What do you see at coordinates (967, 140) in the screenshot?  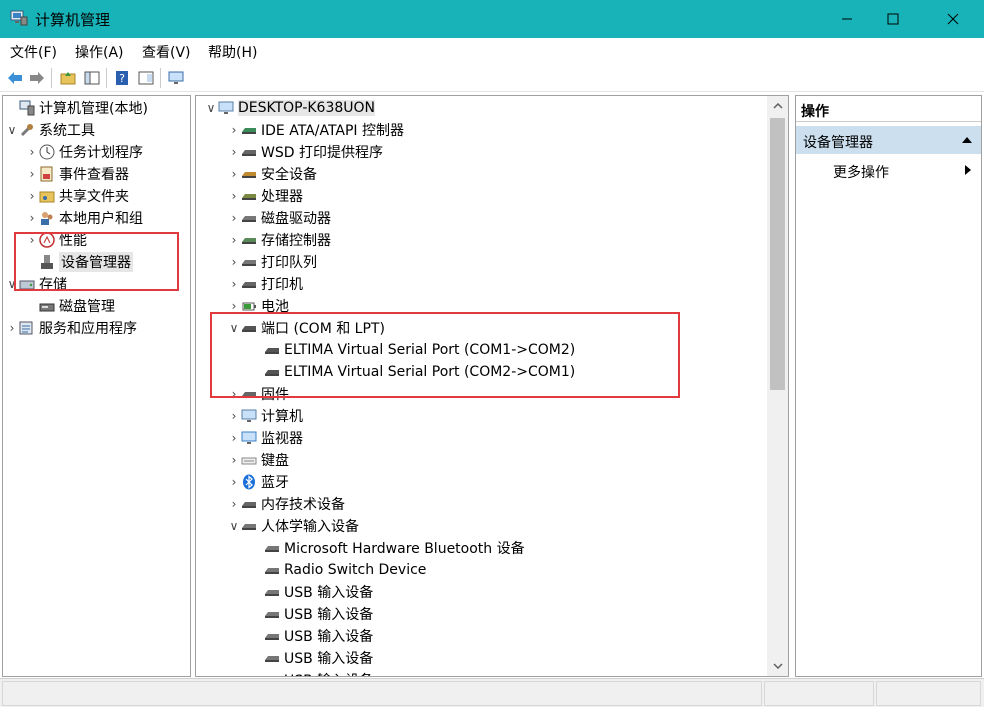 I see `collapse-up-icon` at bounding box center [967, 140].